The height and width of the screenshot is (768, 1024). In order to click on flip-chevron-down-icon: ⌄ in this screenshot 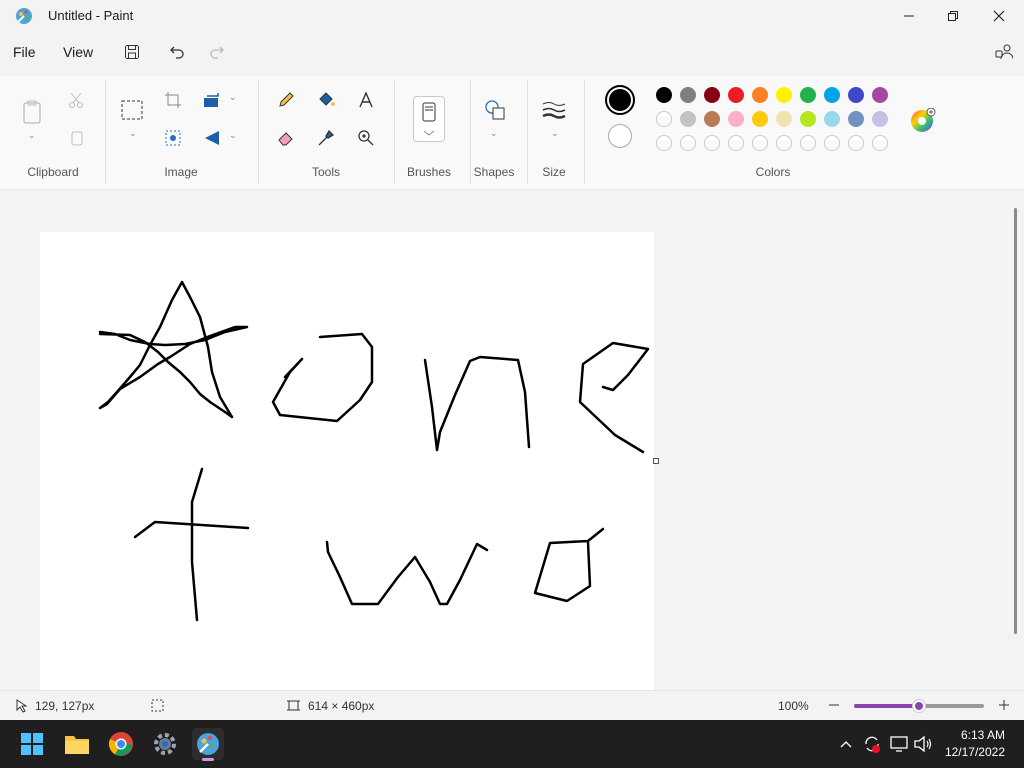, I will do `click(233, 135)`.